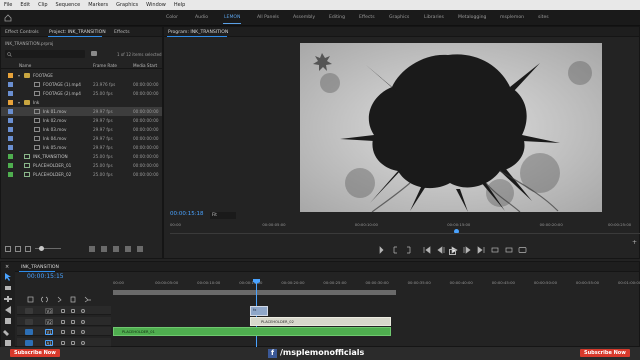  I want to click on icon-view-icon, so click(28, 249).